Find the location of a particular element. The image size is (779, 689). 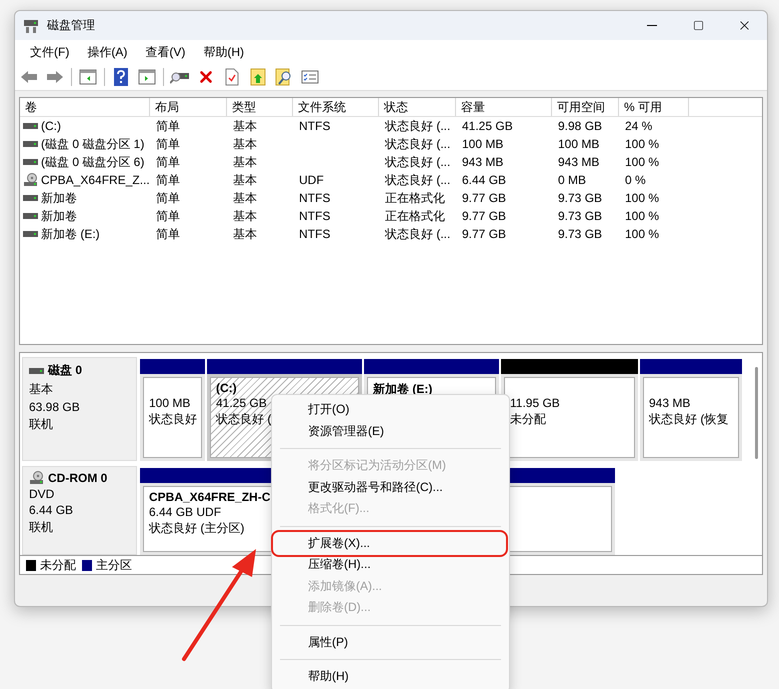

table-cell: (磁盘 0 磁盘分区 6) is located at coordinates (92, 162).